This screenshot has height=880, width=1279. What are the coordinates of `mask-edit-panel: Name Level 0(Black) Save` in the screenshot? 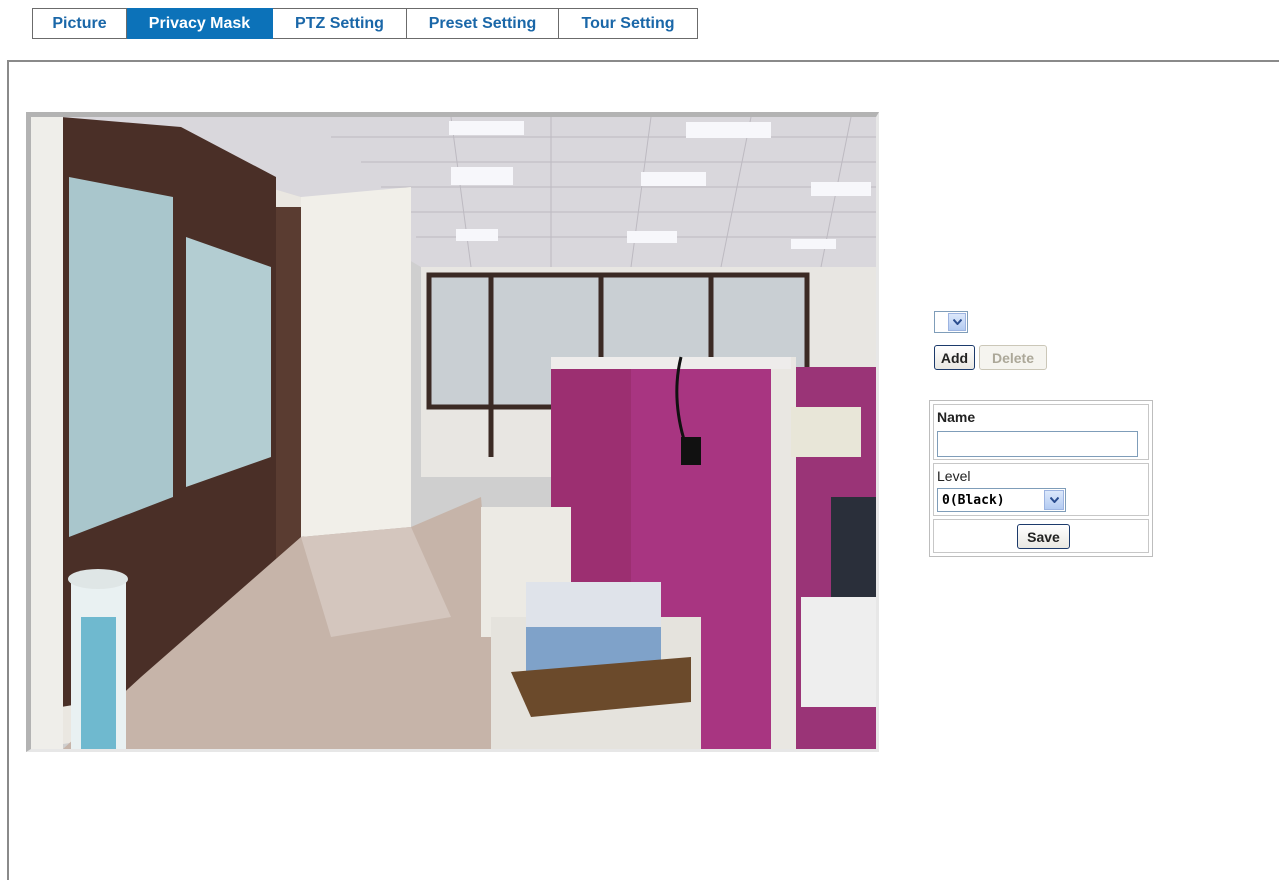 It's located at (1041, 478).